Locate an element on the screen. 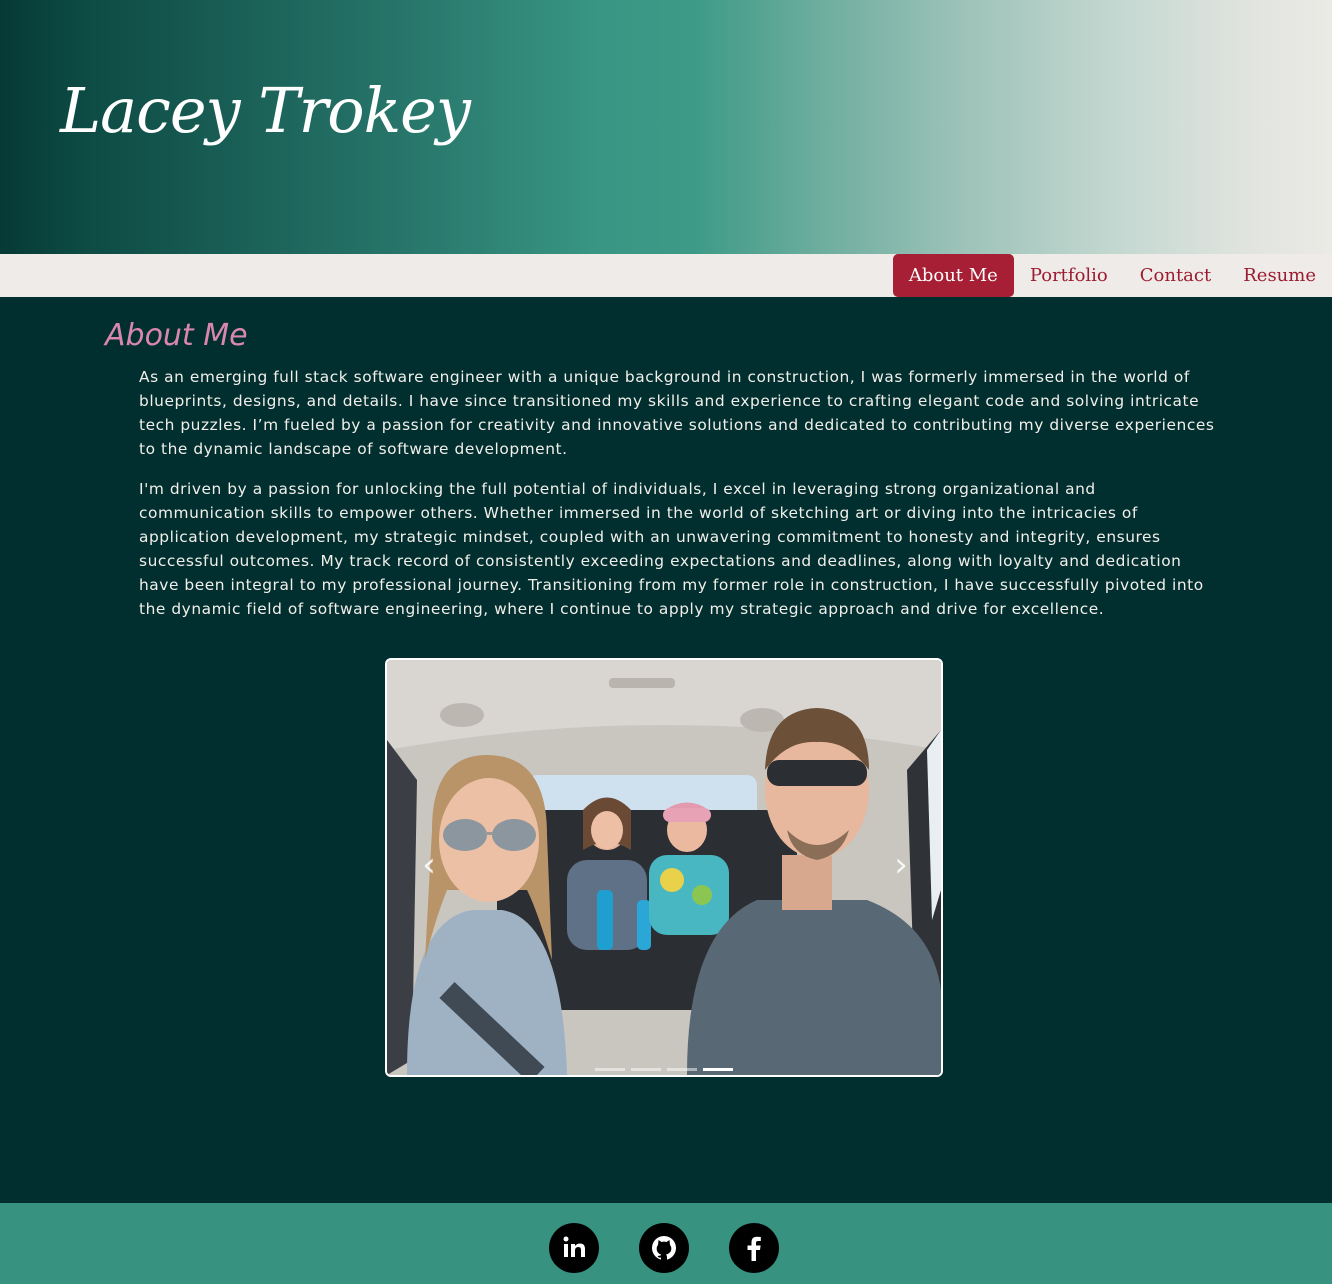 The image size is (1332, 1284). photo-carousel: ‹ › is located at coordinates (664, 867).